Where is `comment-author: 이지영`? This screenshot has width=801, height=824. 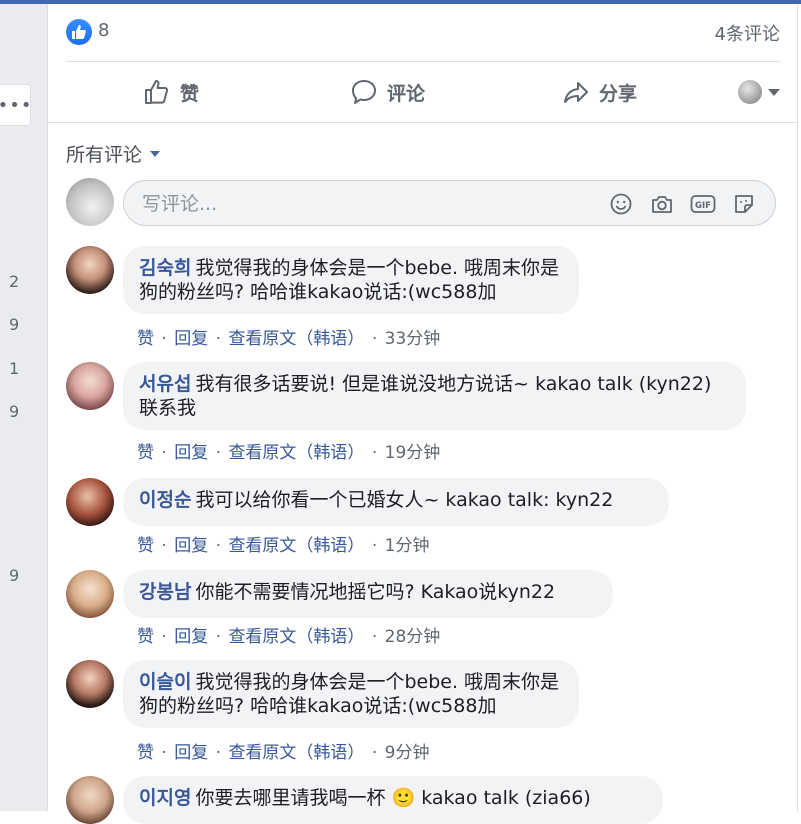 comment-author: 이지영 is located at coordinates (165, 798).